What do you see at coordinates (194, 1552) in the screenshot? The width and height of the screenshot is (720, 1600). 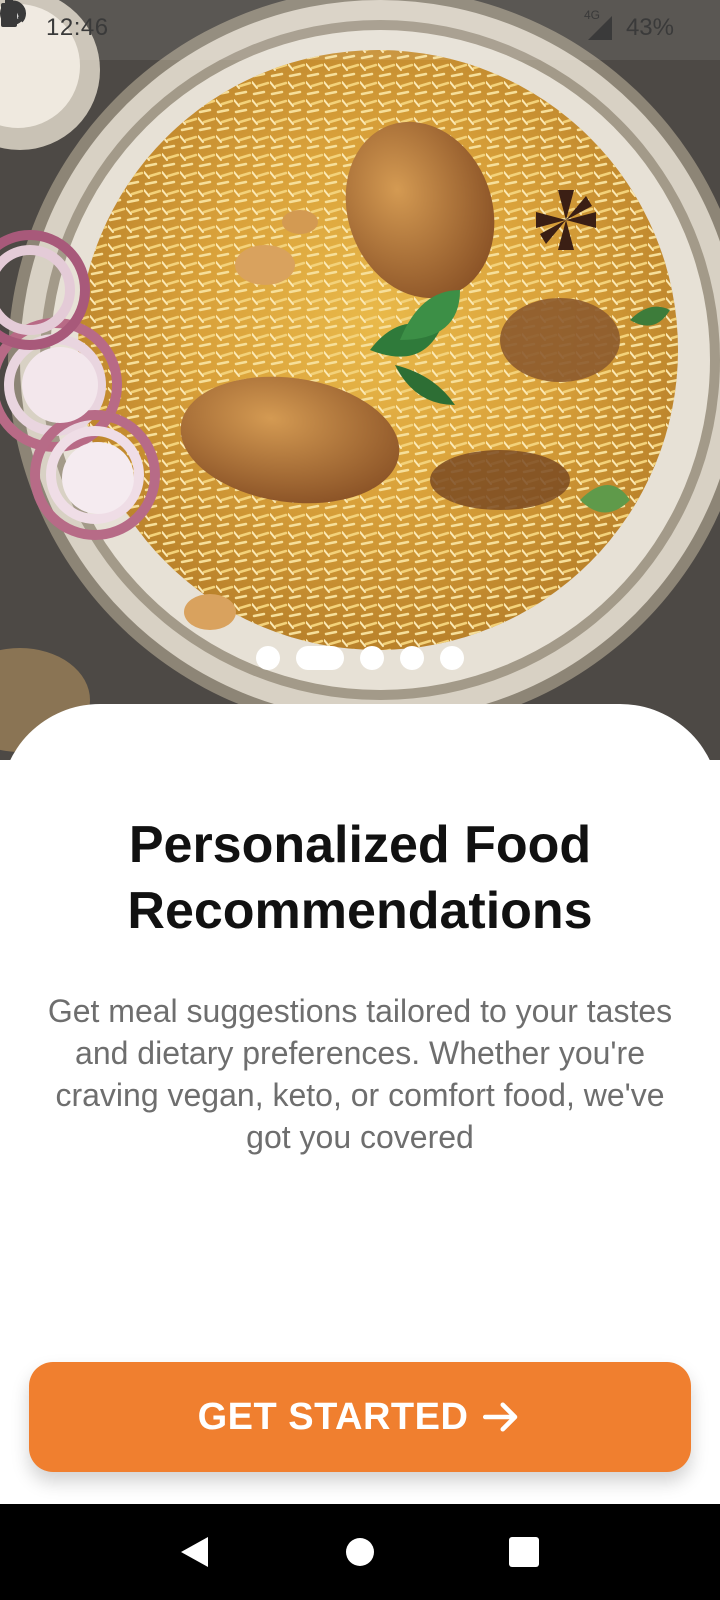 I see `back-icon` at bounding box center [194, 1552].